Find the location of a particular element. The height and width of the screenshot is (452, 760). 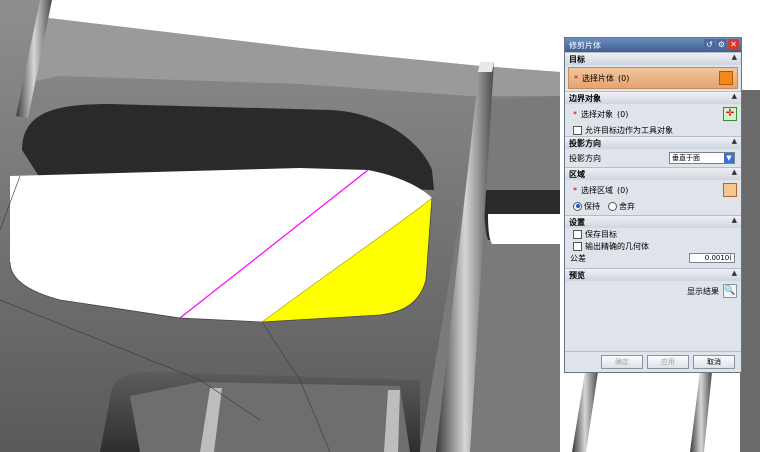

dialog-button-bar: 确定 应用 取消 is located at coordinates (653, 361).